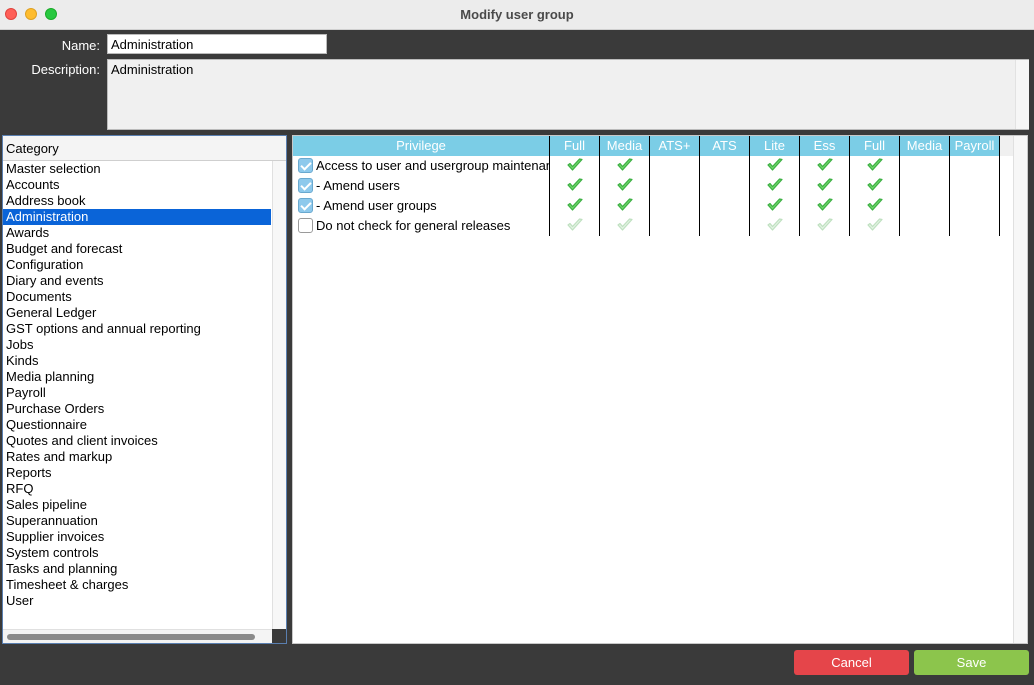 This screenshot has width=1034, height=685. What do you see at coordinates (137, 393) in the screenshot?
I see `category-item: Payroll` at bounding box center [137, 393].